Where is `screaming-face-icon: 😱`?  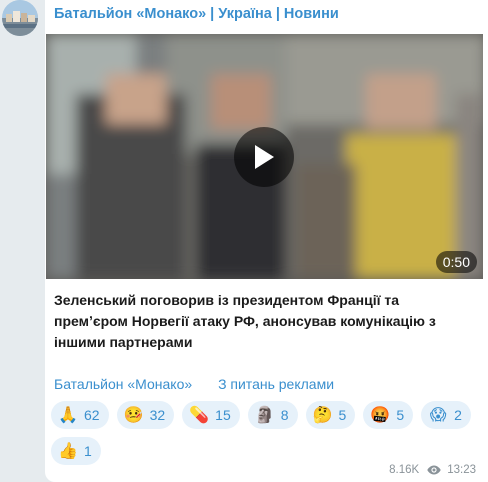
screaming-face-icon: 😱 is located at coordinates (438, 415).